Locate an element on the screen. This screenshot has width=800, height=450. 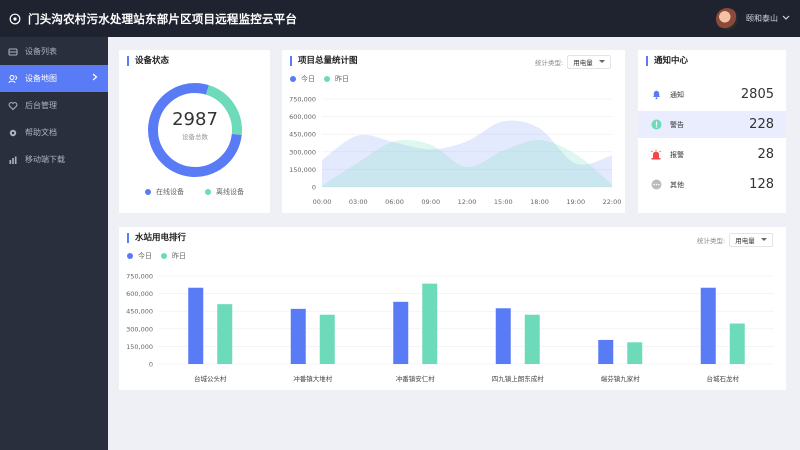
sidebar-item-mobile-download: 移动端下载 is located at coordinates (54, 159).